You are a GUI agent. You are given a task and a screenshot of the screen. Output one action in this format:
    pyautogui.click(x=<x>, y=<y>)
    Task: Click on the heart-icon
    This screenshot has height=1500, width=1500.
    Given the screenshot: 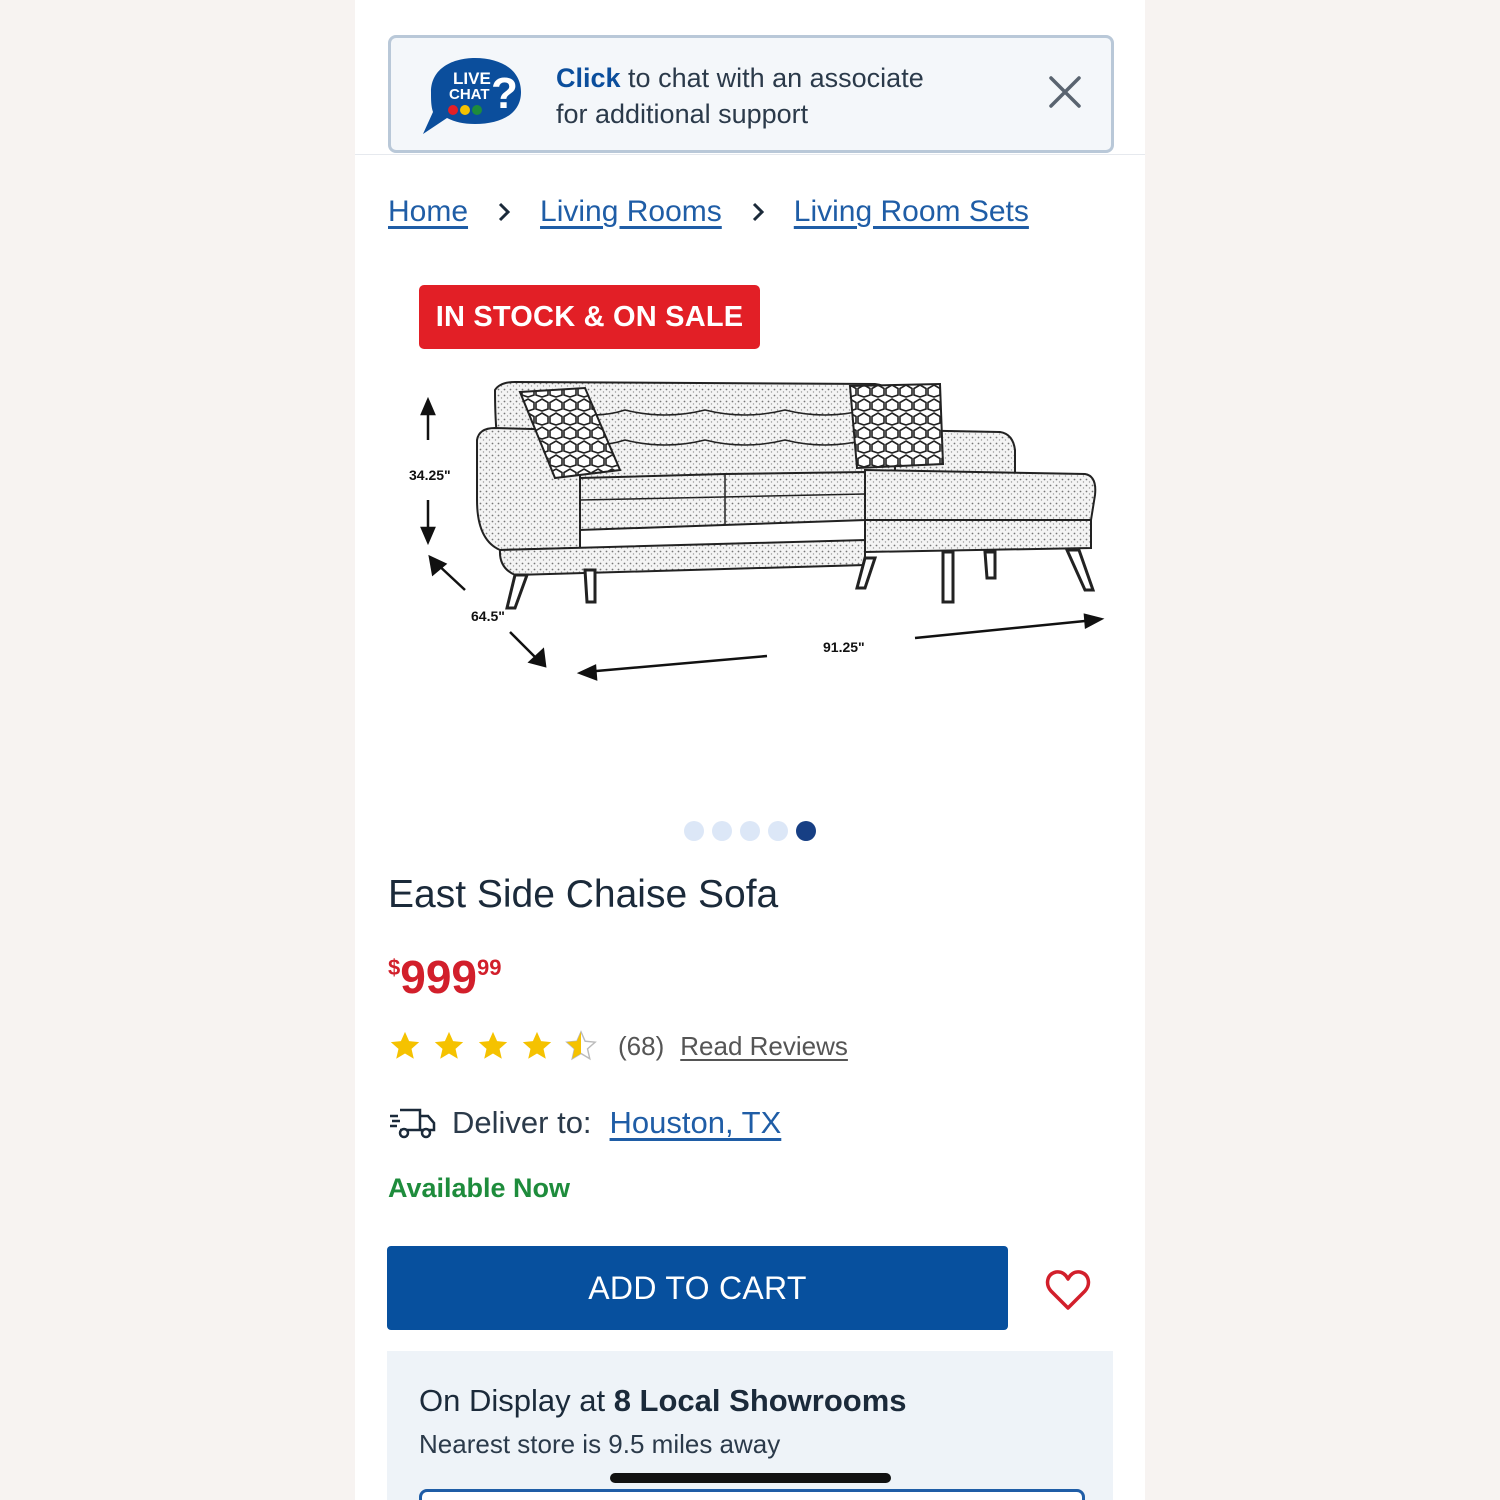 What is the action you would take?
    pyautogui.click(x=1068, y=1290)
    